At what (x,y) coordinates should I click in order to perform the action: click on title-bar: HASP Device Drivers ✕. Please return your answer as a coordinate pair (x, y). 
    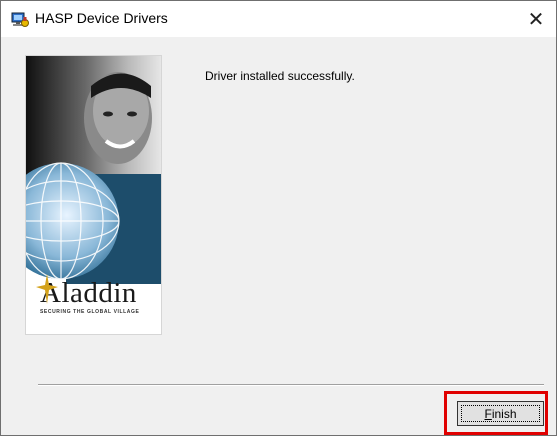
    Looking at the image, I should click on (278, 19).